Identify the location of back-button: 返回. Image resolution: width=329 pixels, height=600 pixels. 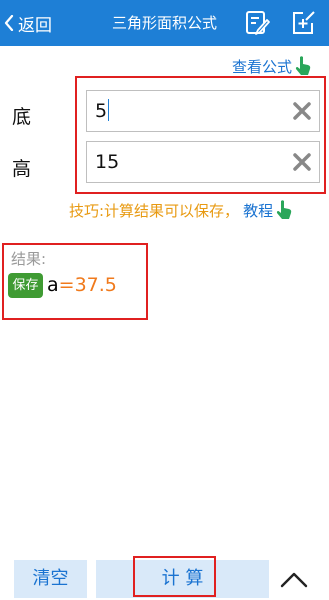
(28, 23).